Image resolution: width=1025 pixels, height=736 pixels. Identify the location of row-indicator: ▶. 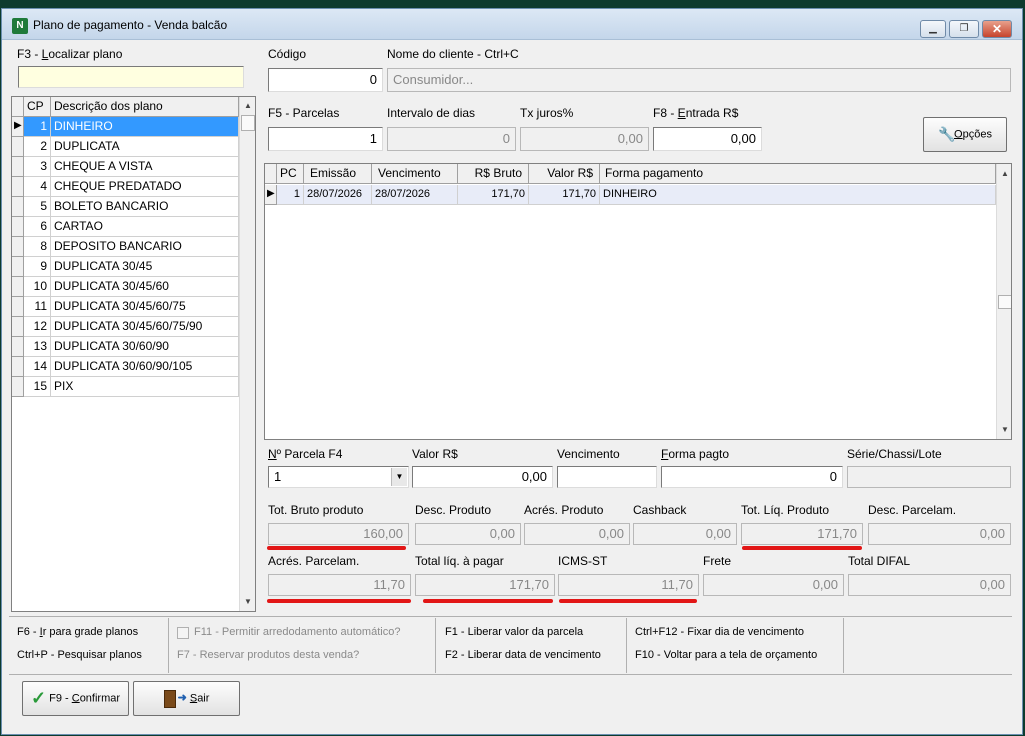
(271, 195).